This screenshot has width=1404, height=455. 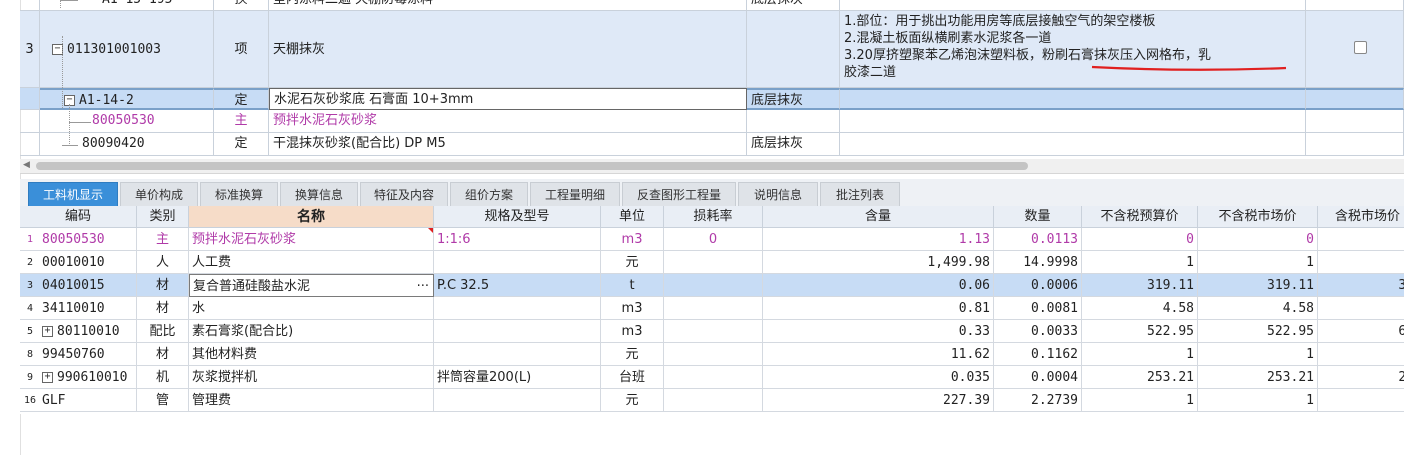 What do you see at coordinates (1140, 262) in the screenshot?
I see `cell-budget-price: 1` at bounding box center [1140, 262].